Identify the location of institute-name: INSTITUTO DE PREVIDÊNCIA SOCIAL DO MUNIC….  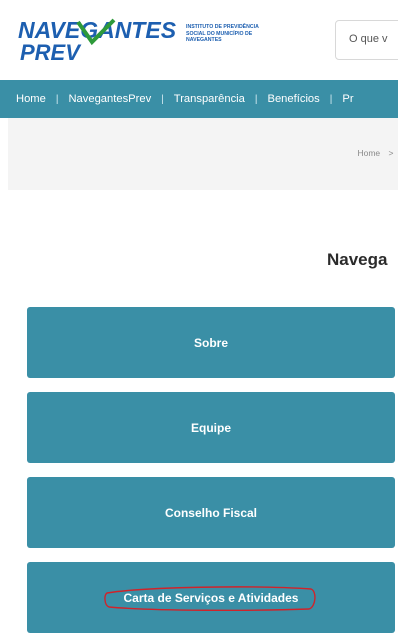
(231, 34).